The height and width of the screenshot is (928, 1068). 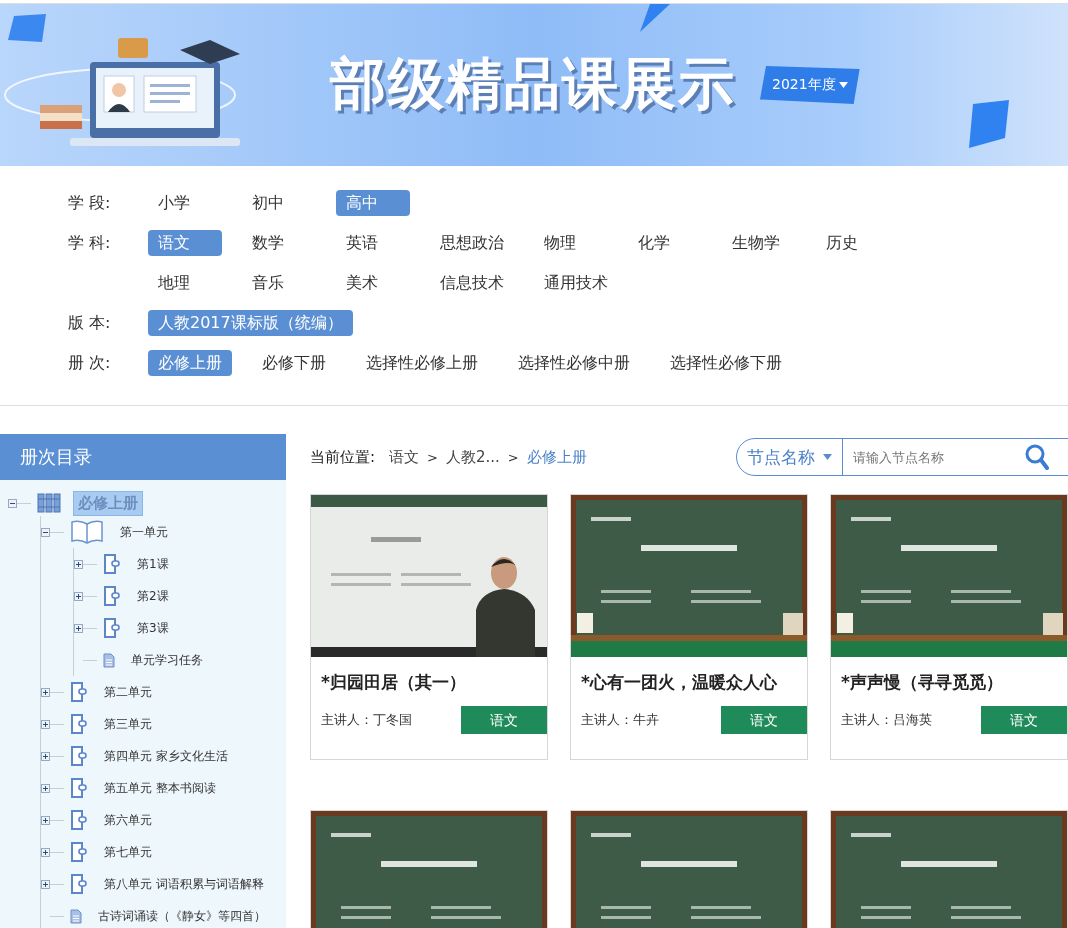 What do you see at coordinates (759, 243) in the screenshot?
I see `filter-option: 生物学` at bounding box center [759, 243].